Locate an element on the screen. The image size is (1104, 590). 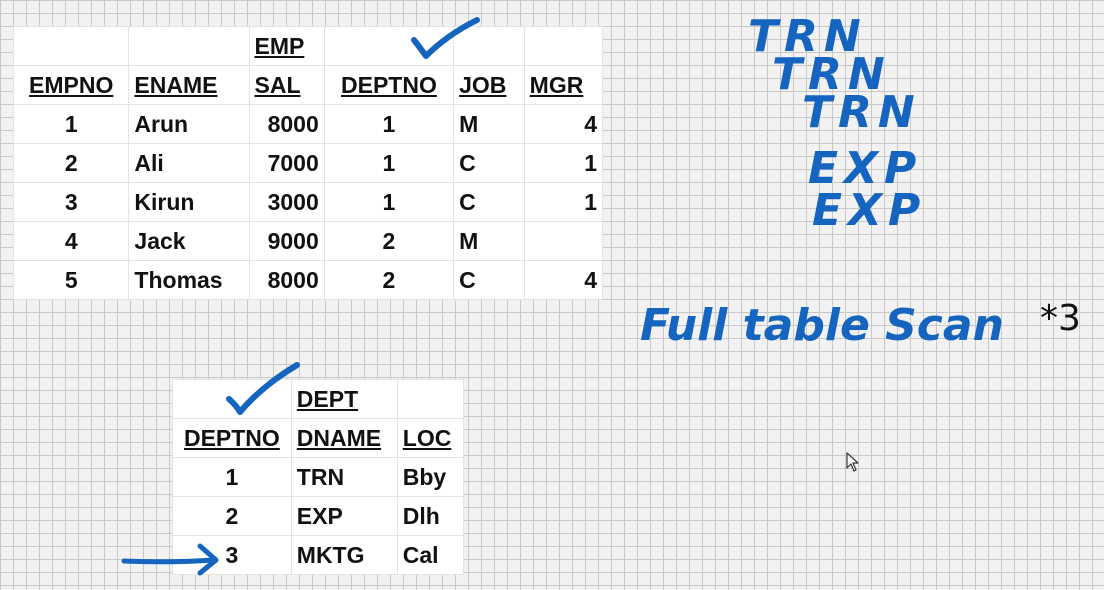
dept-cell-deptno: 3 is located at coordinates (232, 555).